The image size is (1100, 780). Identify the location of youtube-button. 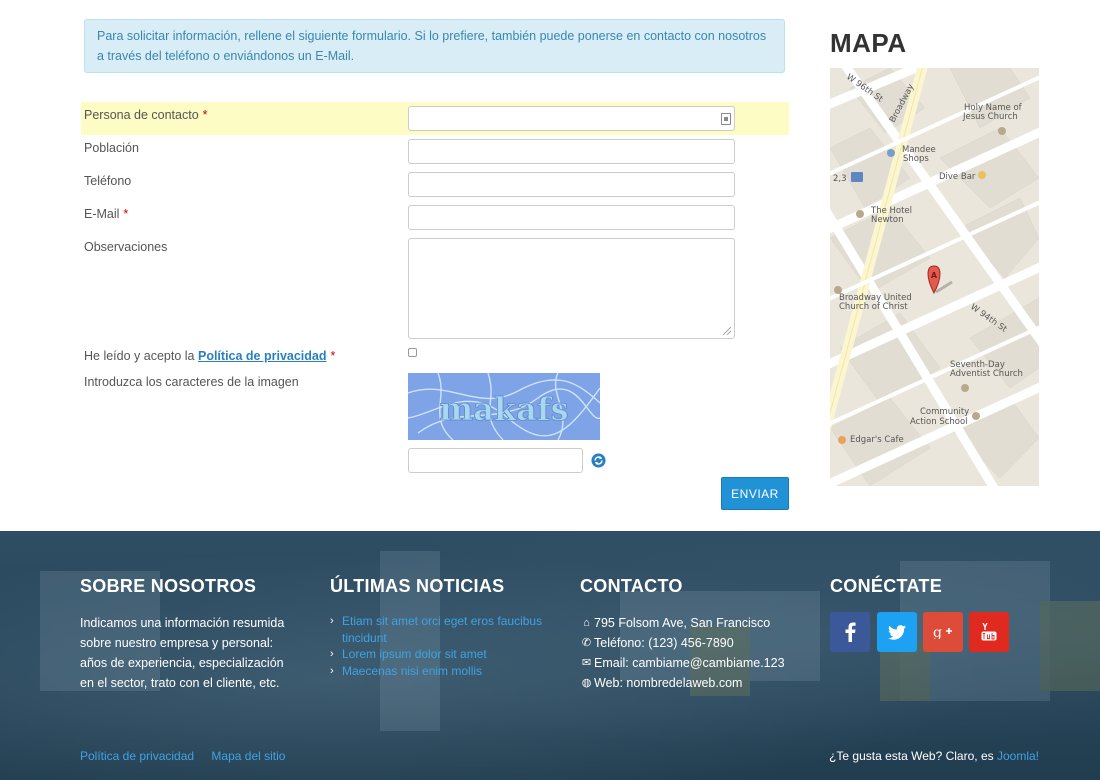
(989, 632).